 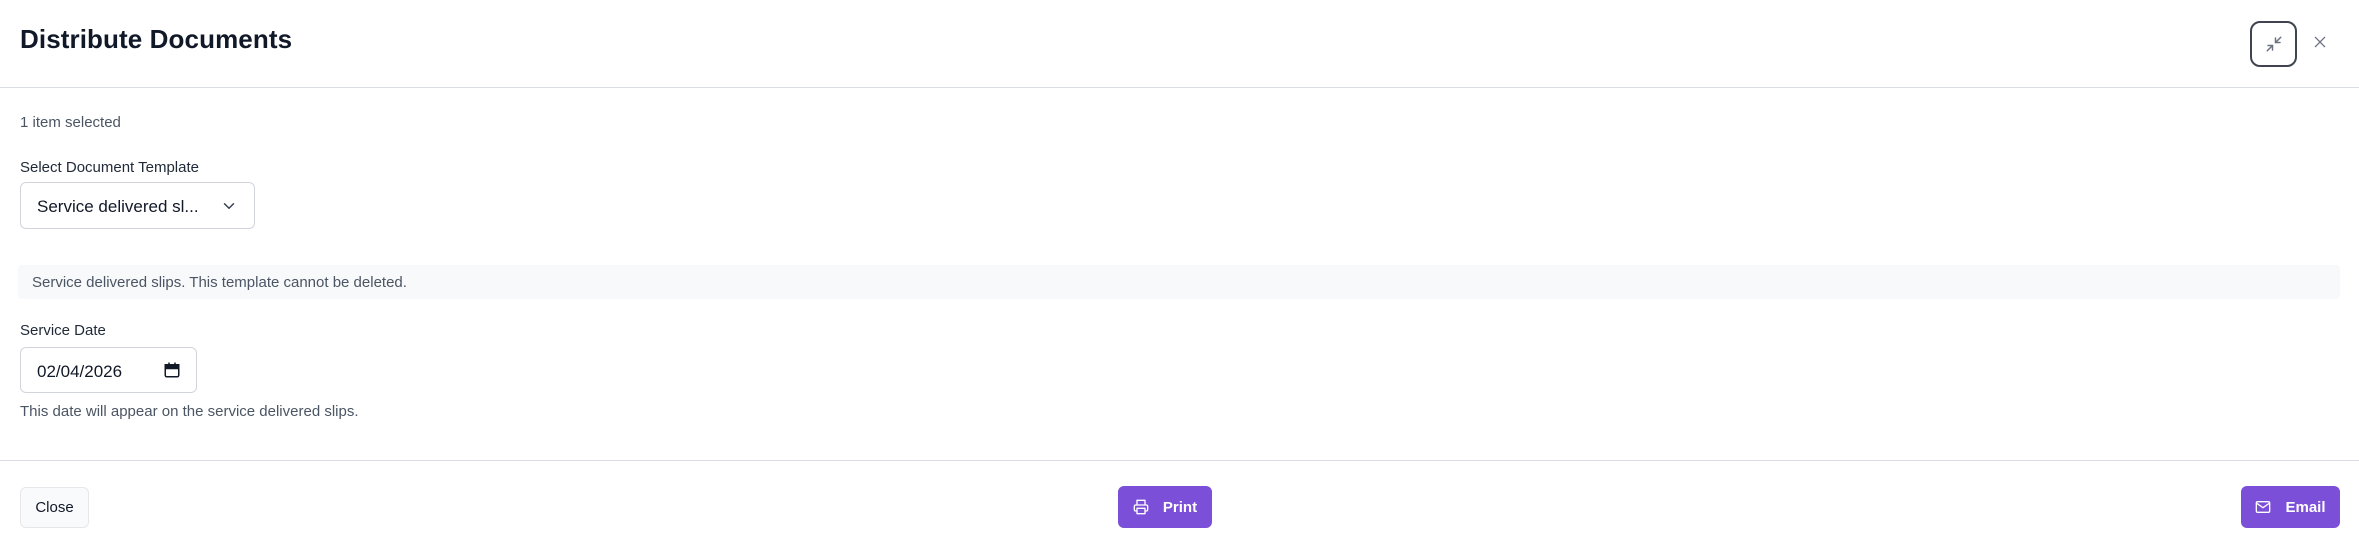 I want to click on service-date-input: 02/04/2026, so click(x=108, y=370).